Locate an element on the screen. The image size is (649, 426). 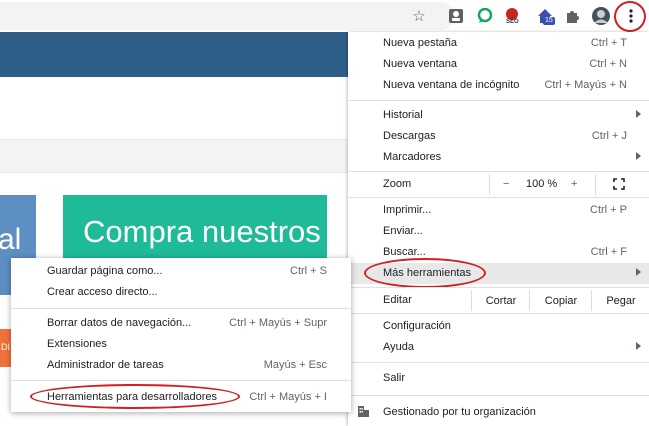
menu-item-edit: Editar Cortar Copiar Pegar is located at coordinates (498, 300).